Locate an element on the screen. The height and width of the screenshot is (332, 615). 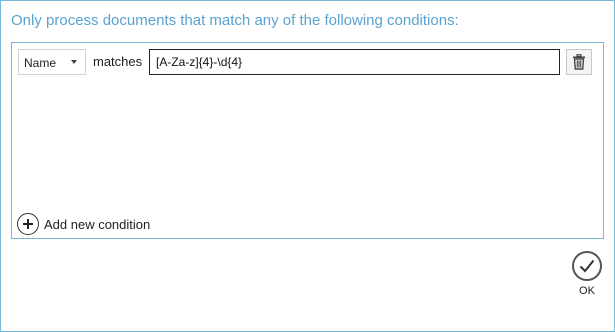
checkmark-circle-icon is located at coordinates (587, 266).